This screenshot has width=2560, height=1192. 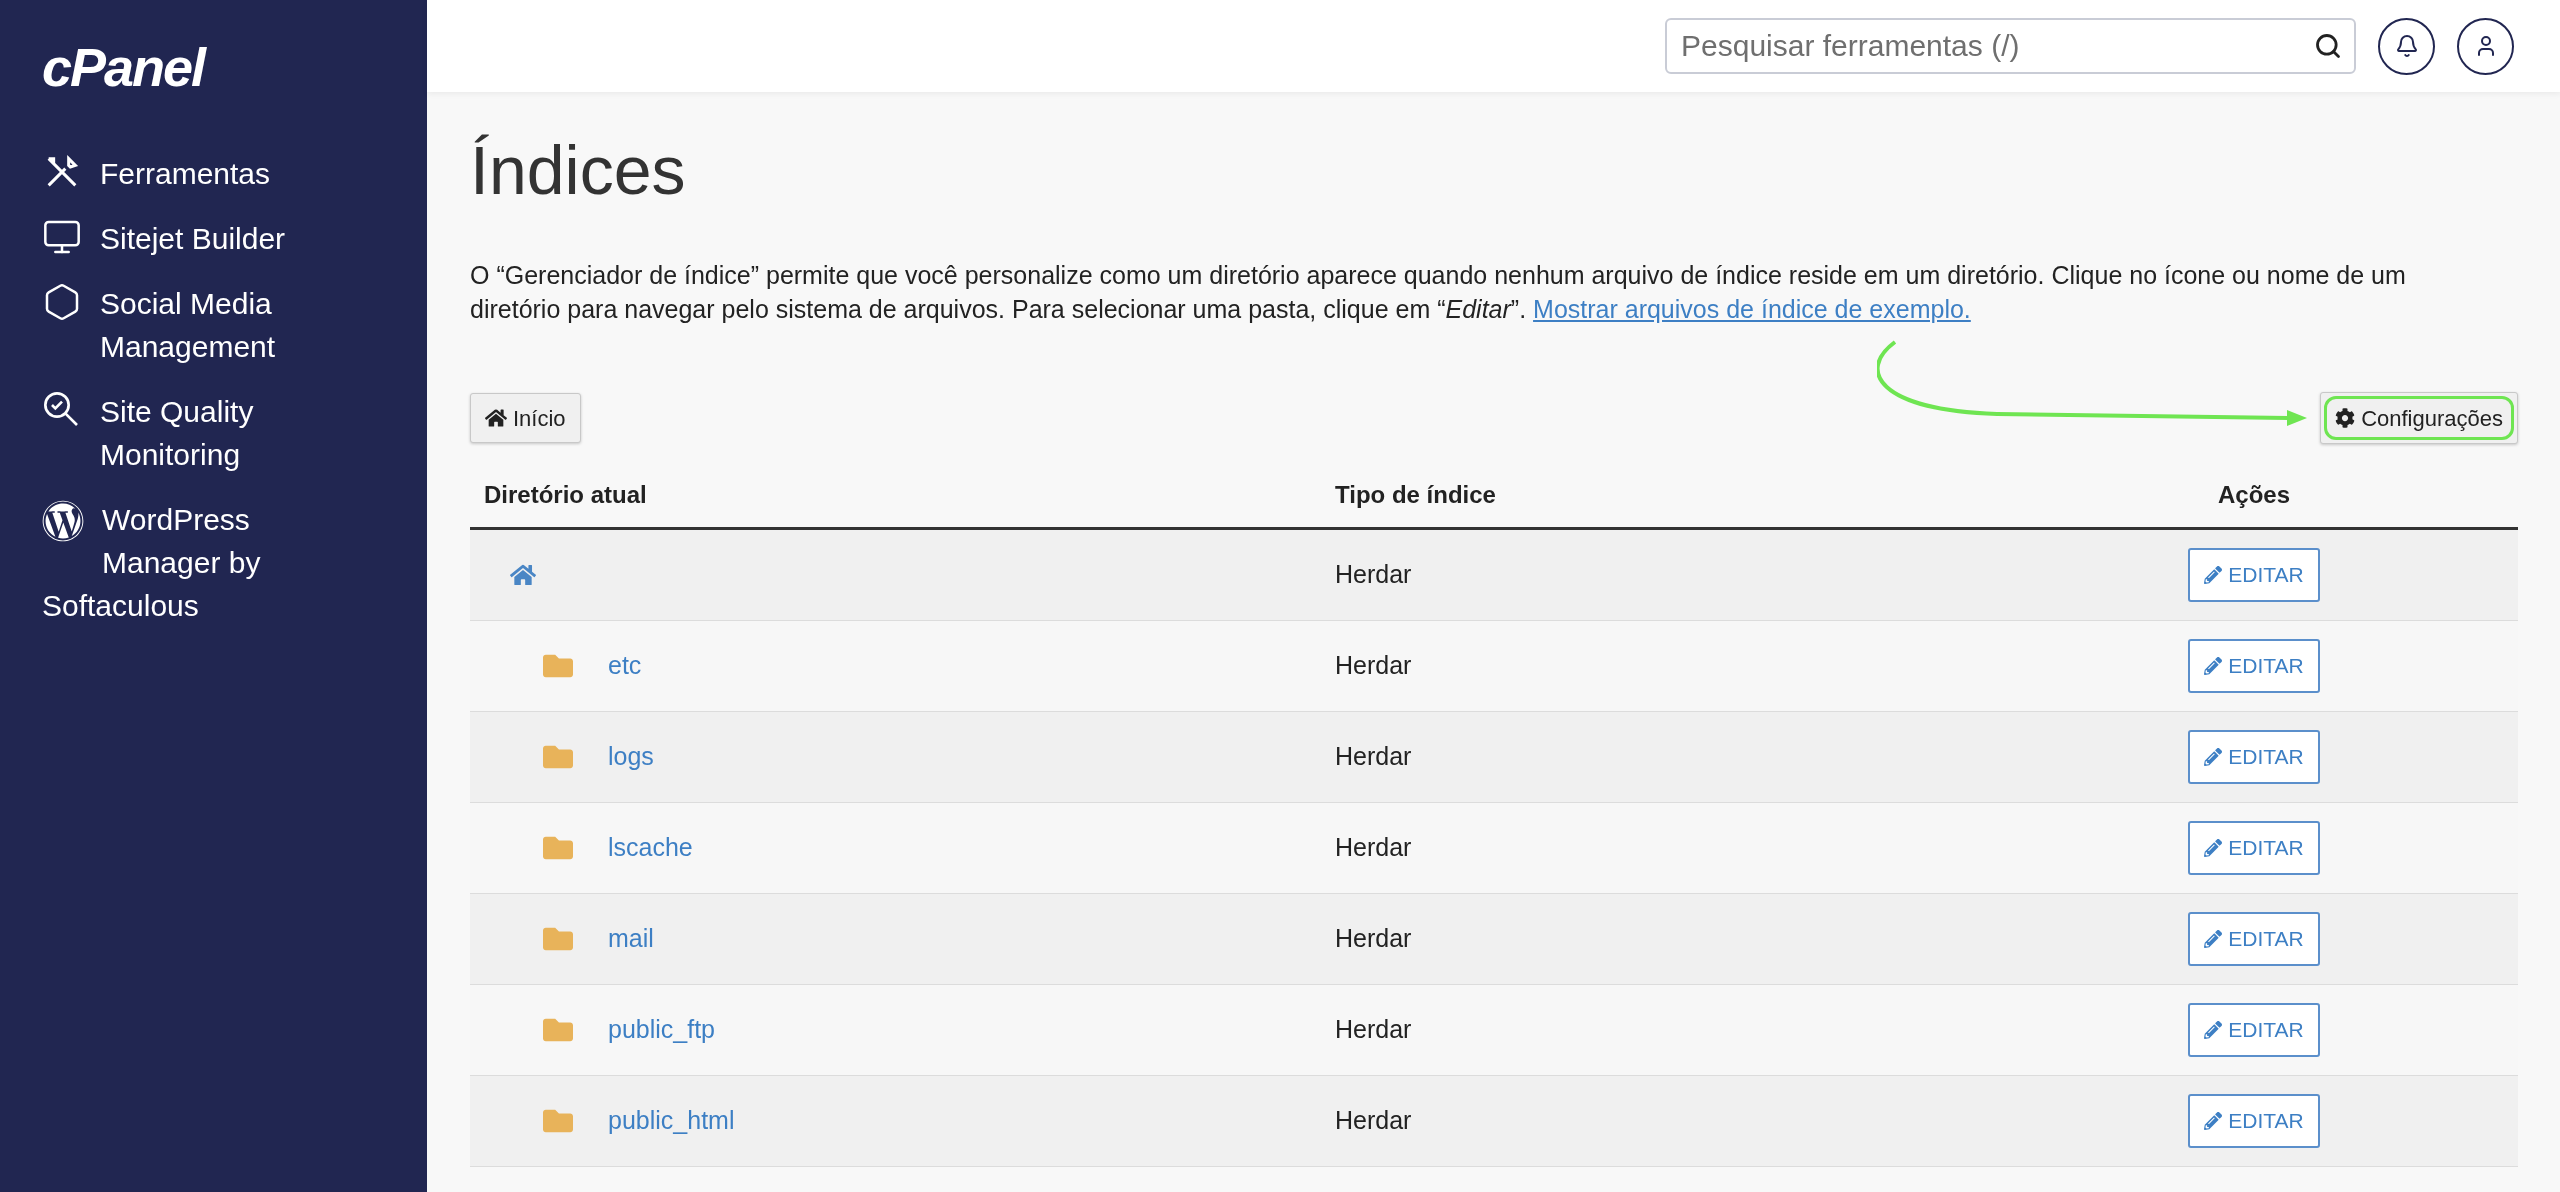 I want to click on sidebar-item: Ferramentas, so click(x=202, y=173).